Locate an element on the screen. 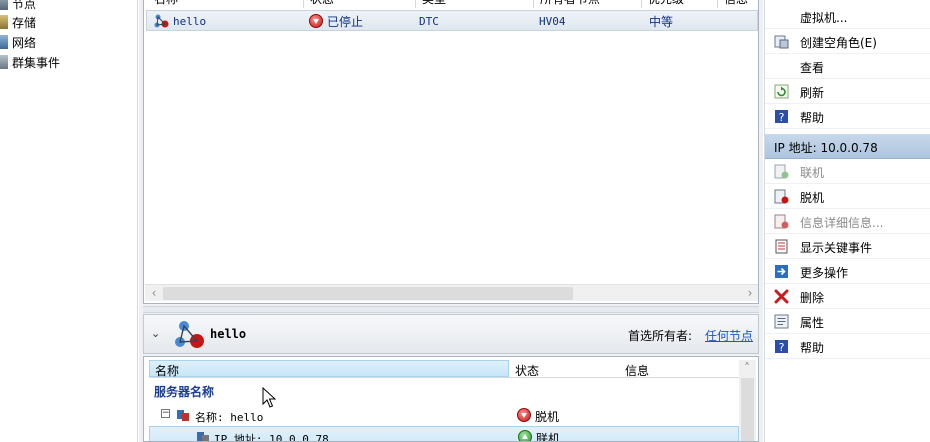  action-label: 创建空角色(E) is located at coordinates (838, 43).